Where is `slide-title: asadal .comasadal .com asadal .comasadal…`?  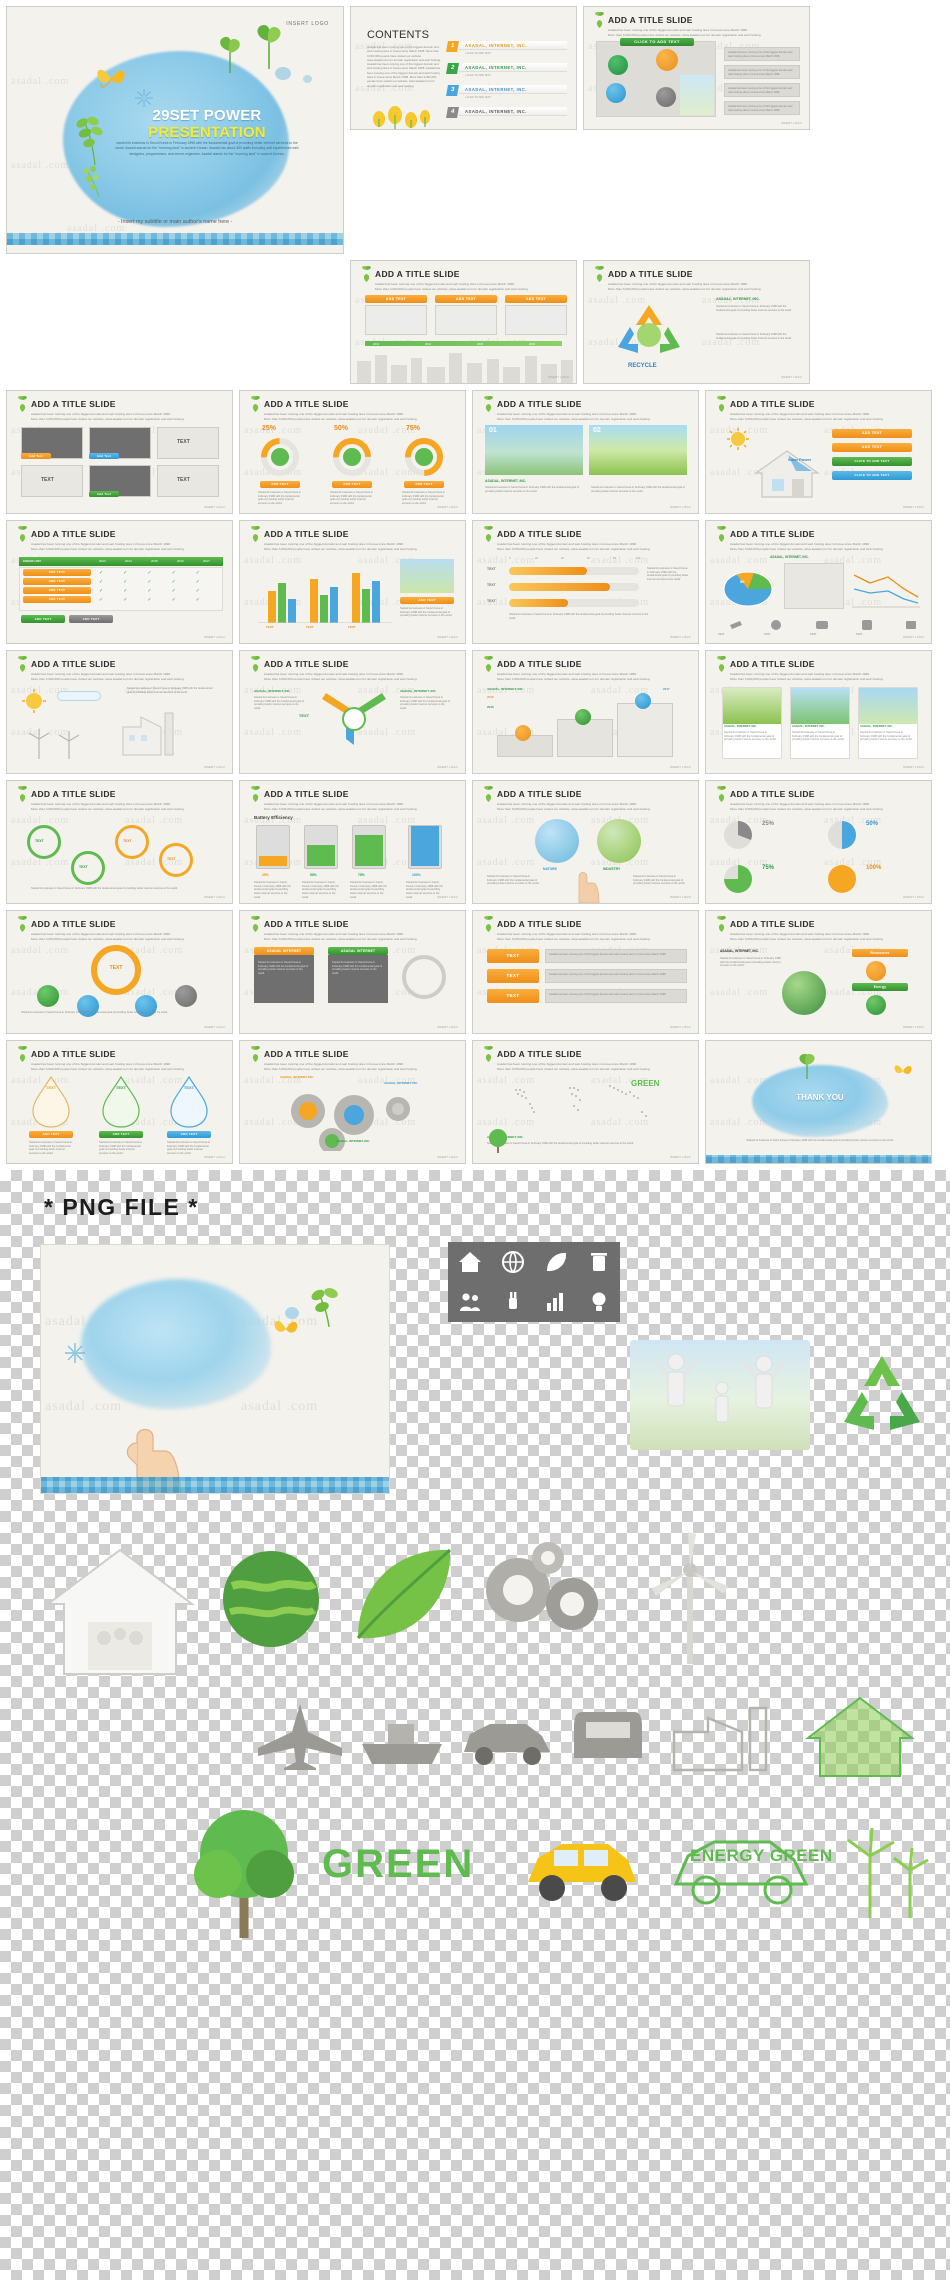 slide-title: asadal .comasadal .com asadal .comasadal… is located at coordinates (175, 130).